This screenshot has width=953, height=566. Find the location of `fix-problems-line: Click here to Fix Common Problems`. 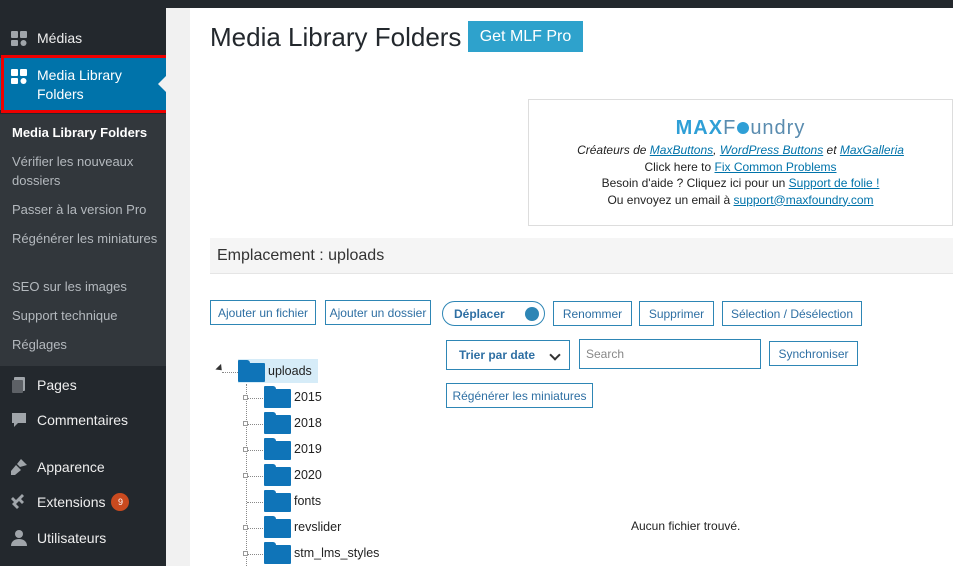

fix-problems-line: Click here to Fix Common Problems is located at coordinates (740, 166).